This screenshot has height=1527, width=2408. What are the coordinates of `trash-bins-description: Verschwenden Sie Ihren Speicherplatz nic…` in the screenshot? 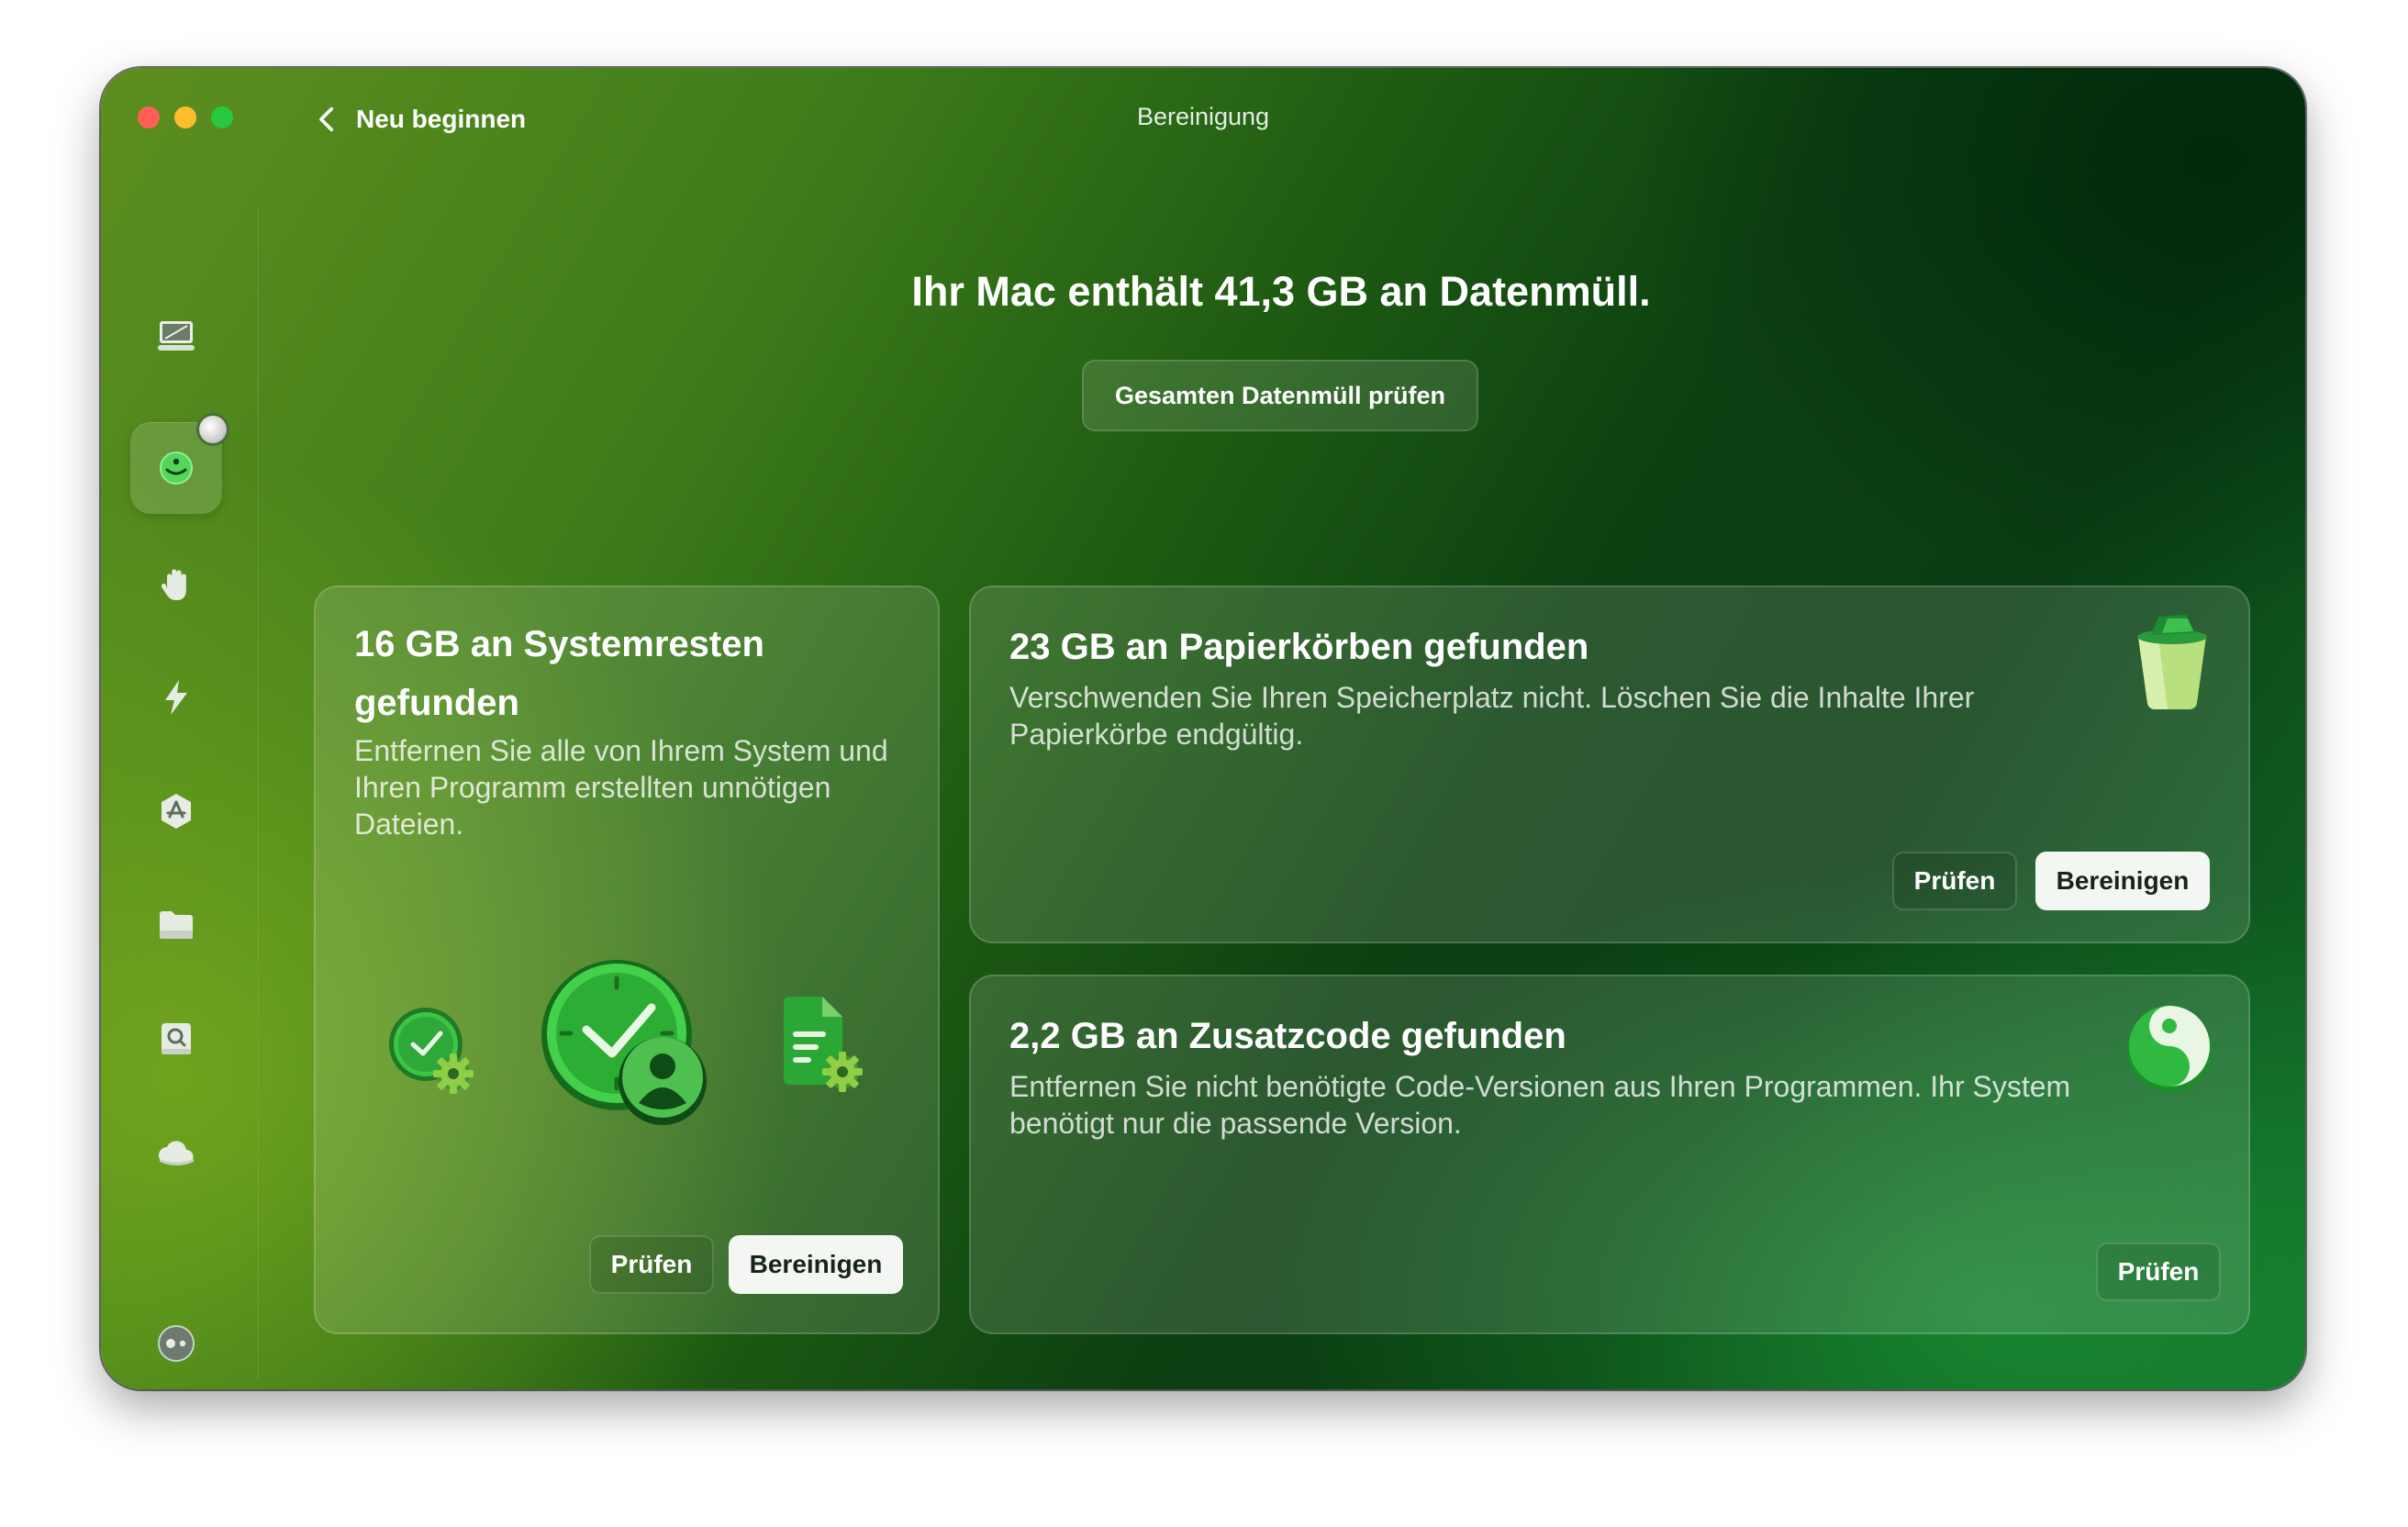 It's located at (1492, 716).